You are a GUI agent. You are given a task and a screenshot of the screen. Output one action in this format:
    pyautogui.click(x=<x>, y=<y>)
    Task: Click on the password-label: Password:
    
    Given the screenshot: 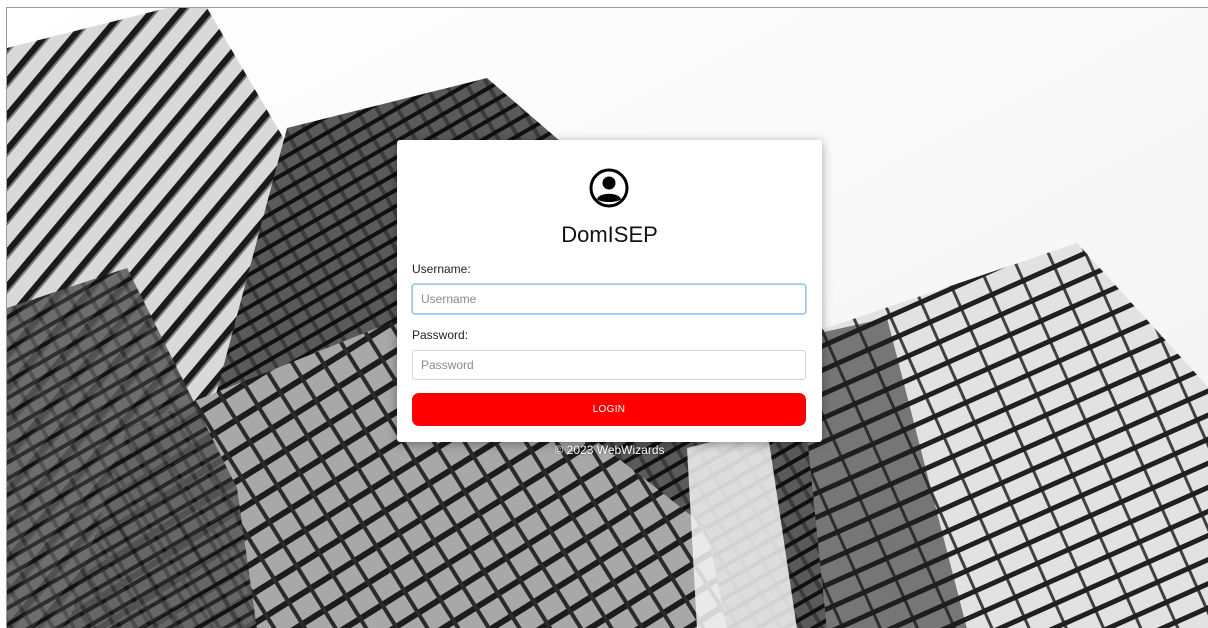 What is the action you would take?
    pyautogui.click(x=440, y=335)
    